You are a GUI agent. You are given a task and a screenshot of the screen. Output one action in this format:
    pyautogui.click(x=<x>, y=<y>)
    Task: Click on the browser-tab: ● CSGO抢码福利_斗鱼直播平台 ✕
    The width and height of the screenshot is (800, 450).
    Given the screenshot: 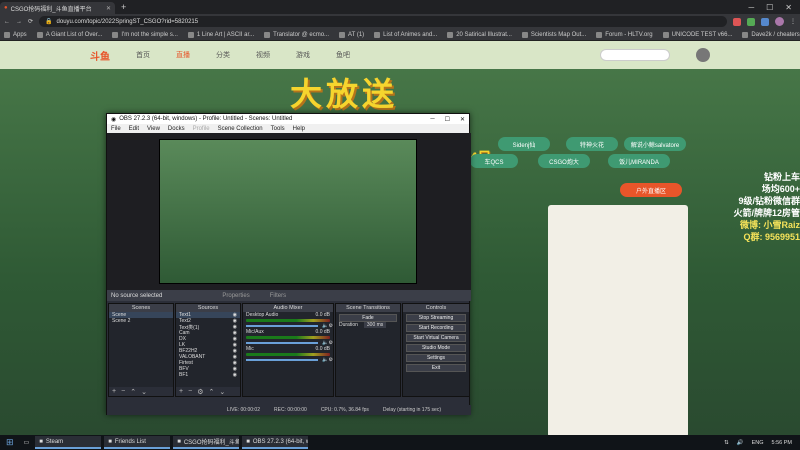 What is the action you would take?
    pyautogui.click(x=57, y=8)
    